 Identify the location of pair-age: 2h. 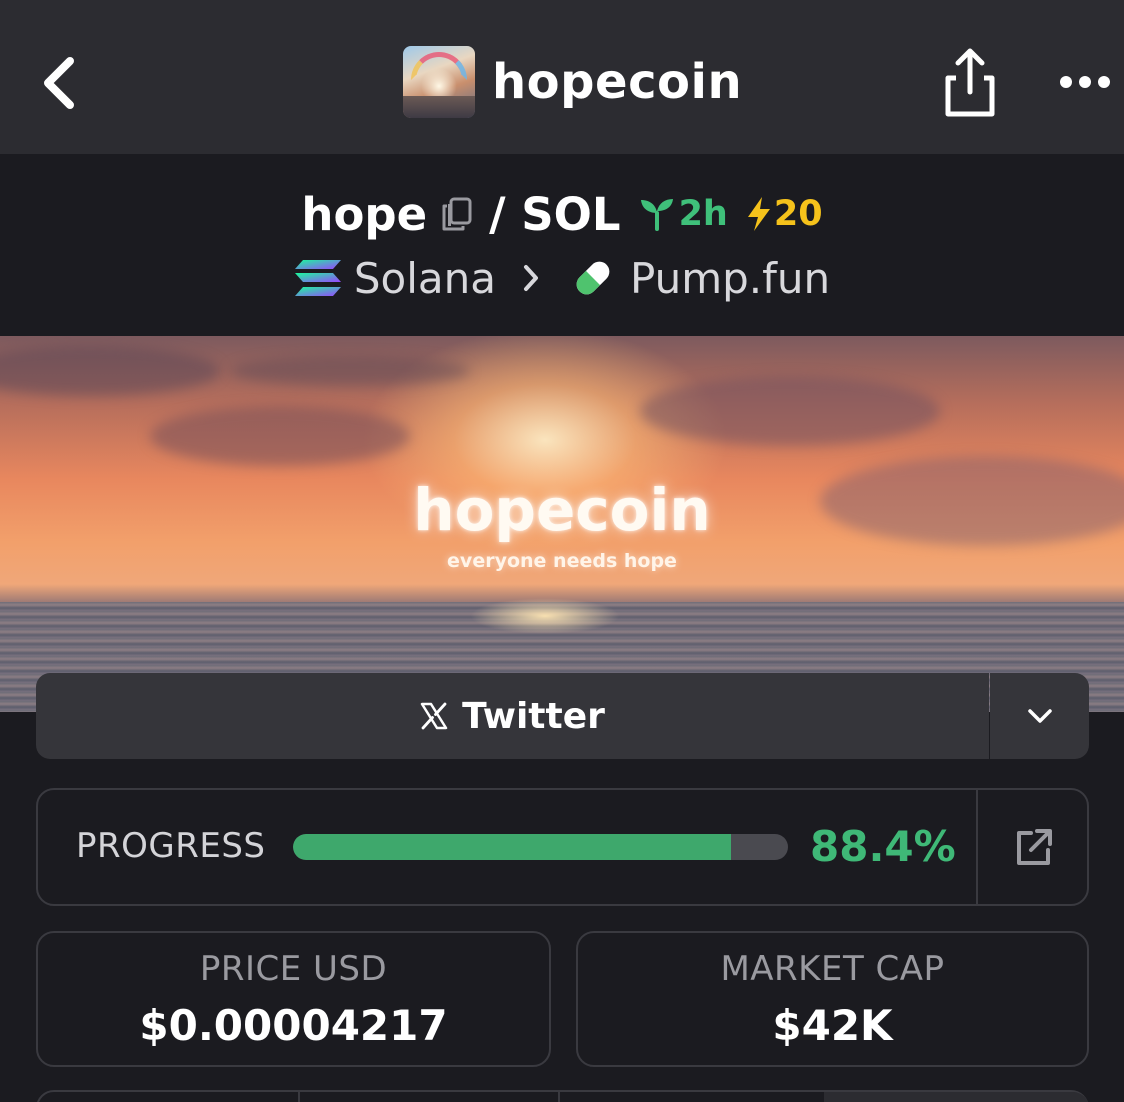
(683, 214).